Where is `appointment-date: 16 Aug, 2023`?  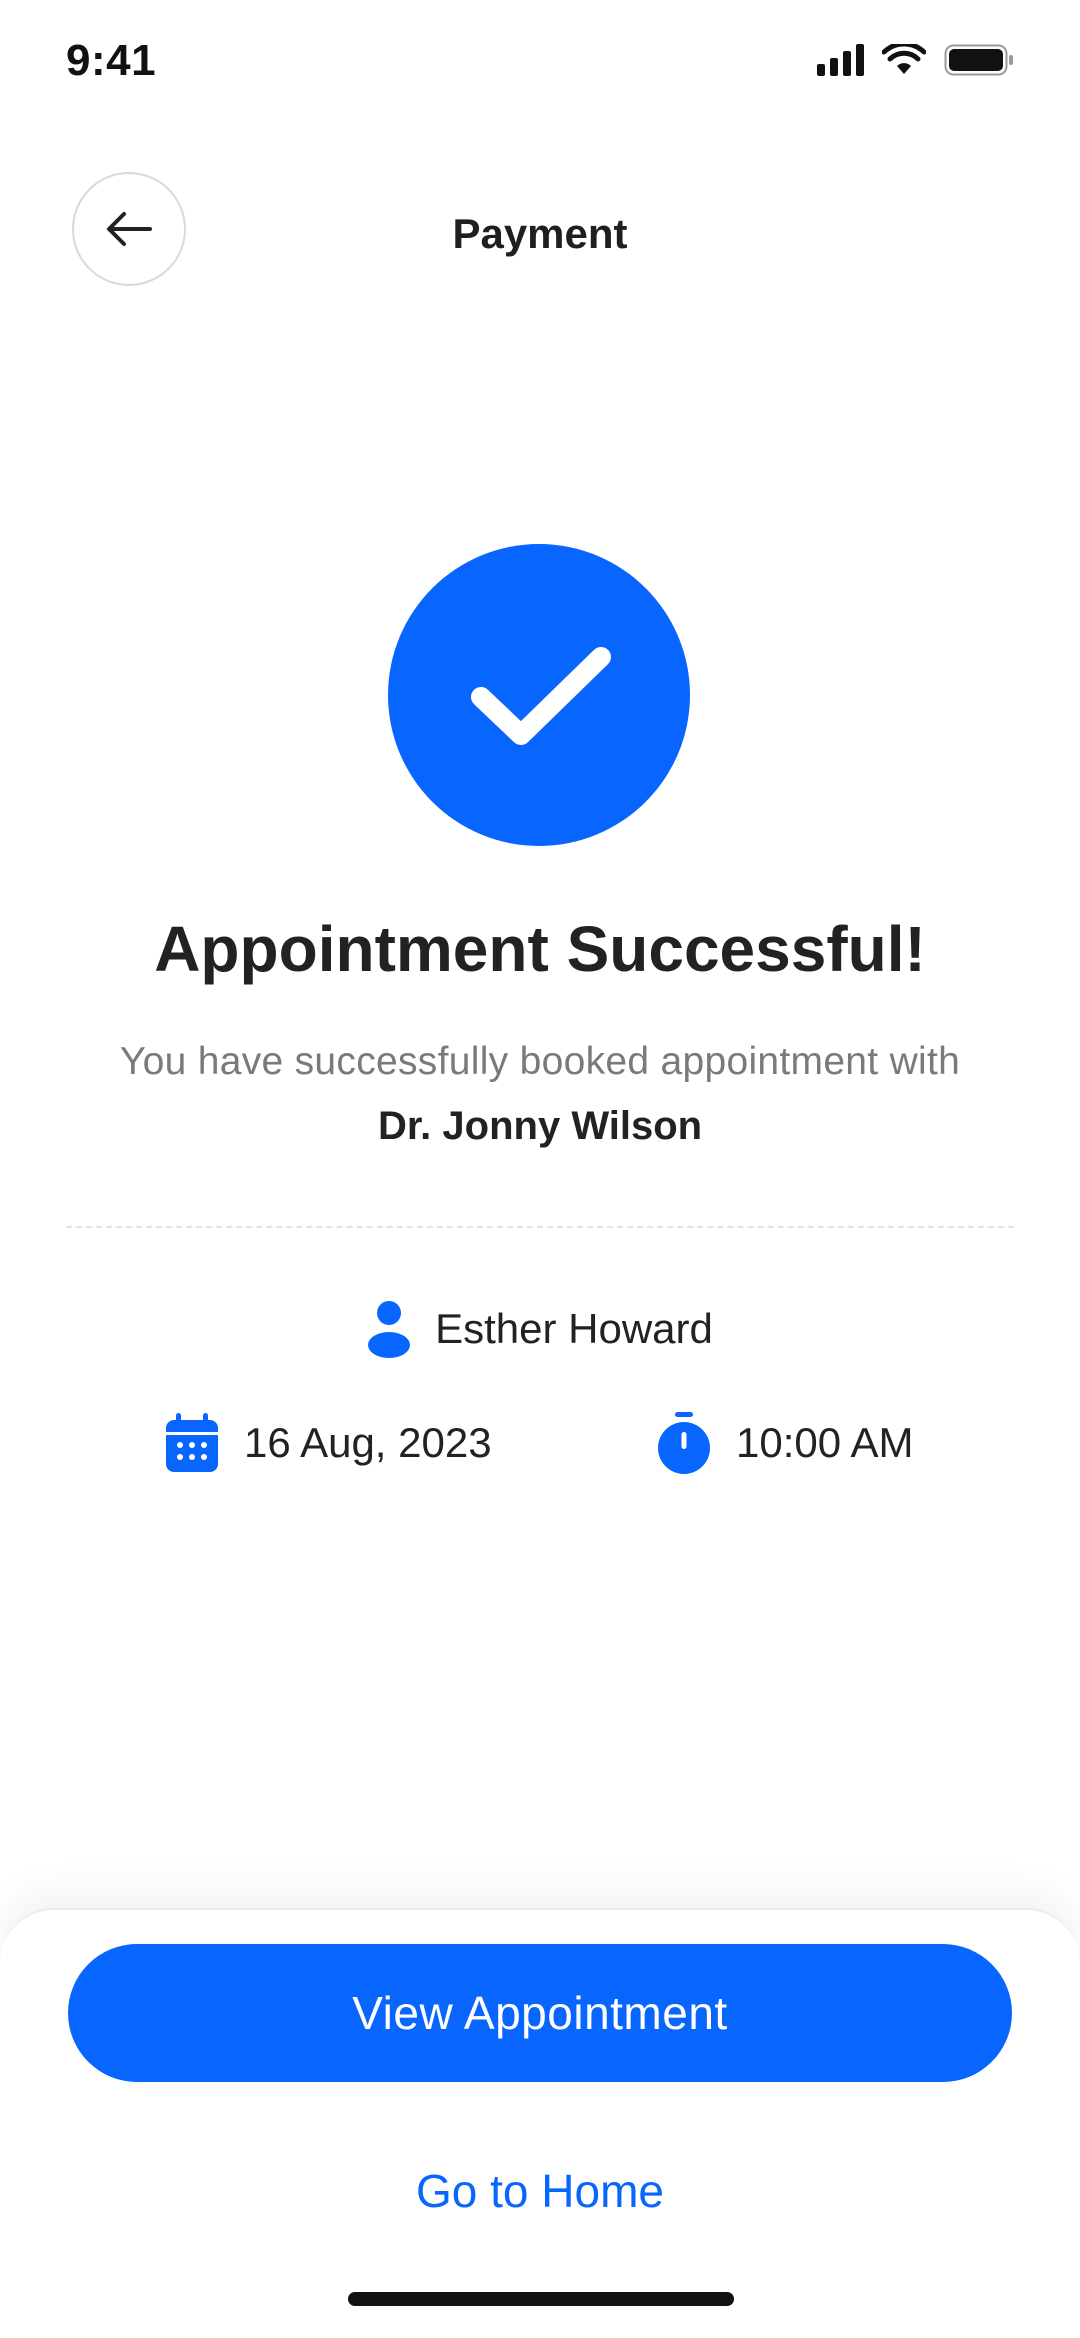
appointment-date: 16 Aug, 2023 is located at coordinates (328, 1443).